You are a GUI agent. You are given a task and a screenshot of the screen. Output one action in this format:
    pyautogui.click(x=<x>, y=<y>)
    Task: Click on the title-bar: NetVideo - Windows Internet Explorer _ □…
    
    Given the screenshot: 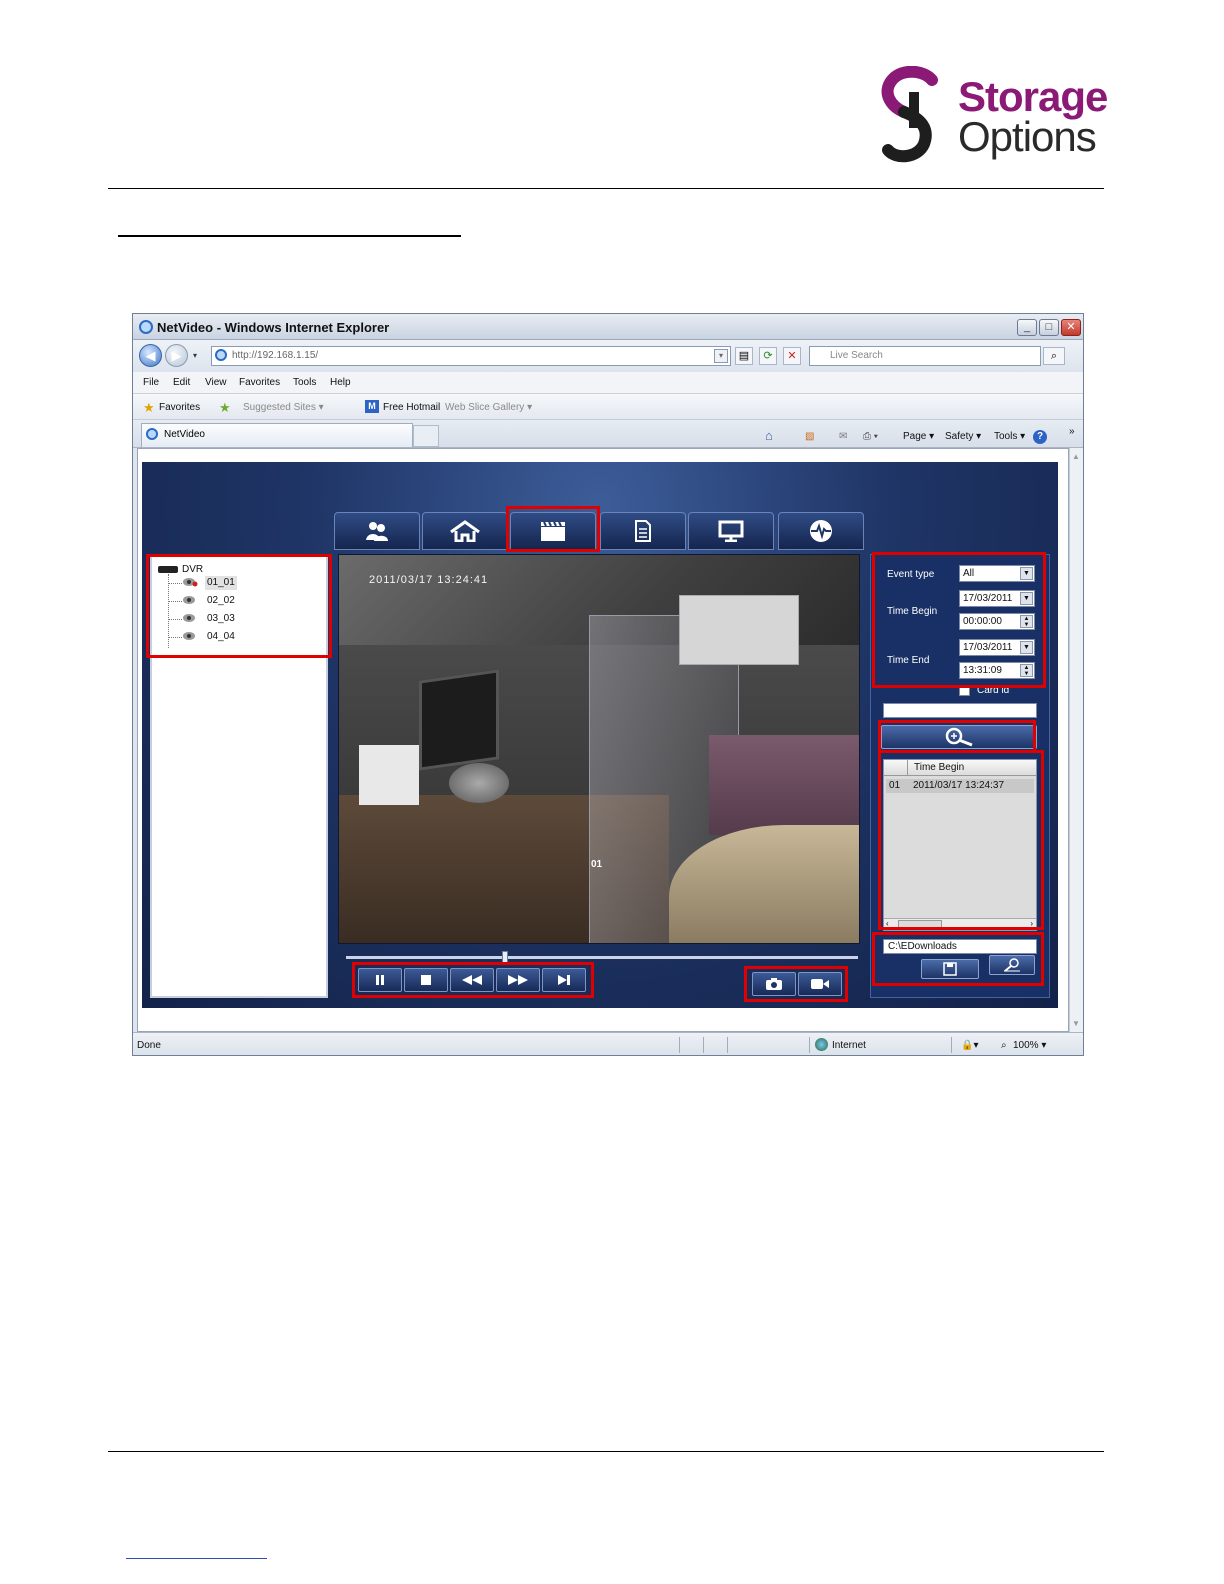 What is the action you would take?
    pyautogui.click(x=608, y=327)
    